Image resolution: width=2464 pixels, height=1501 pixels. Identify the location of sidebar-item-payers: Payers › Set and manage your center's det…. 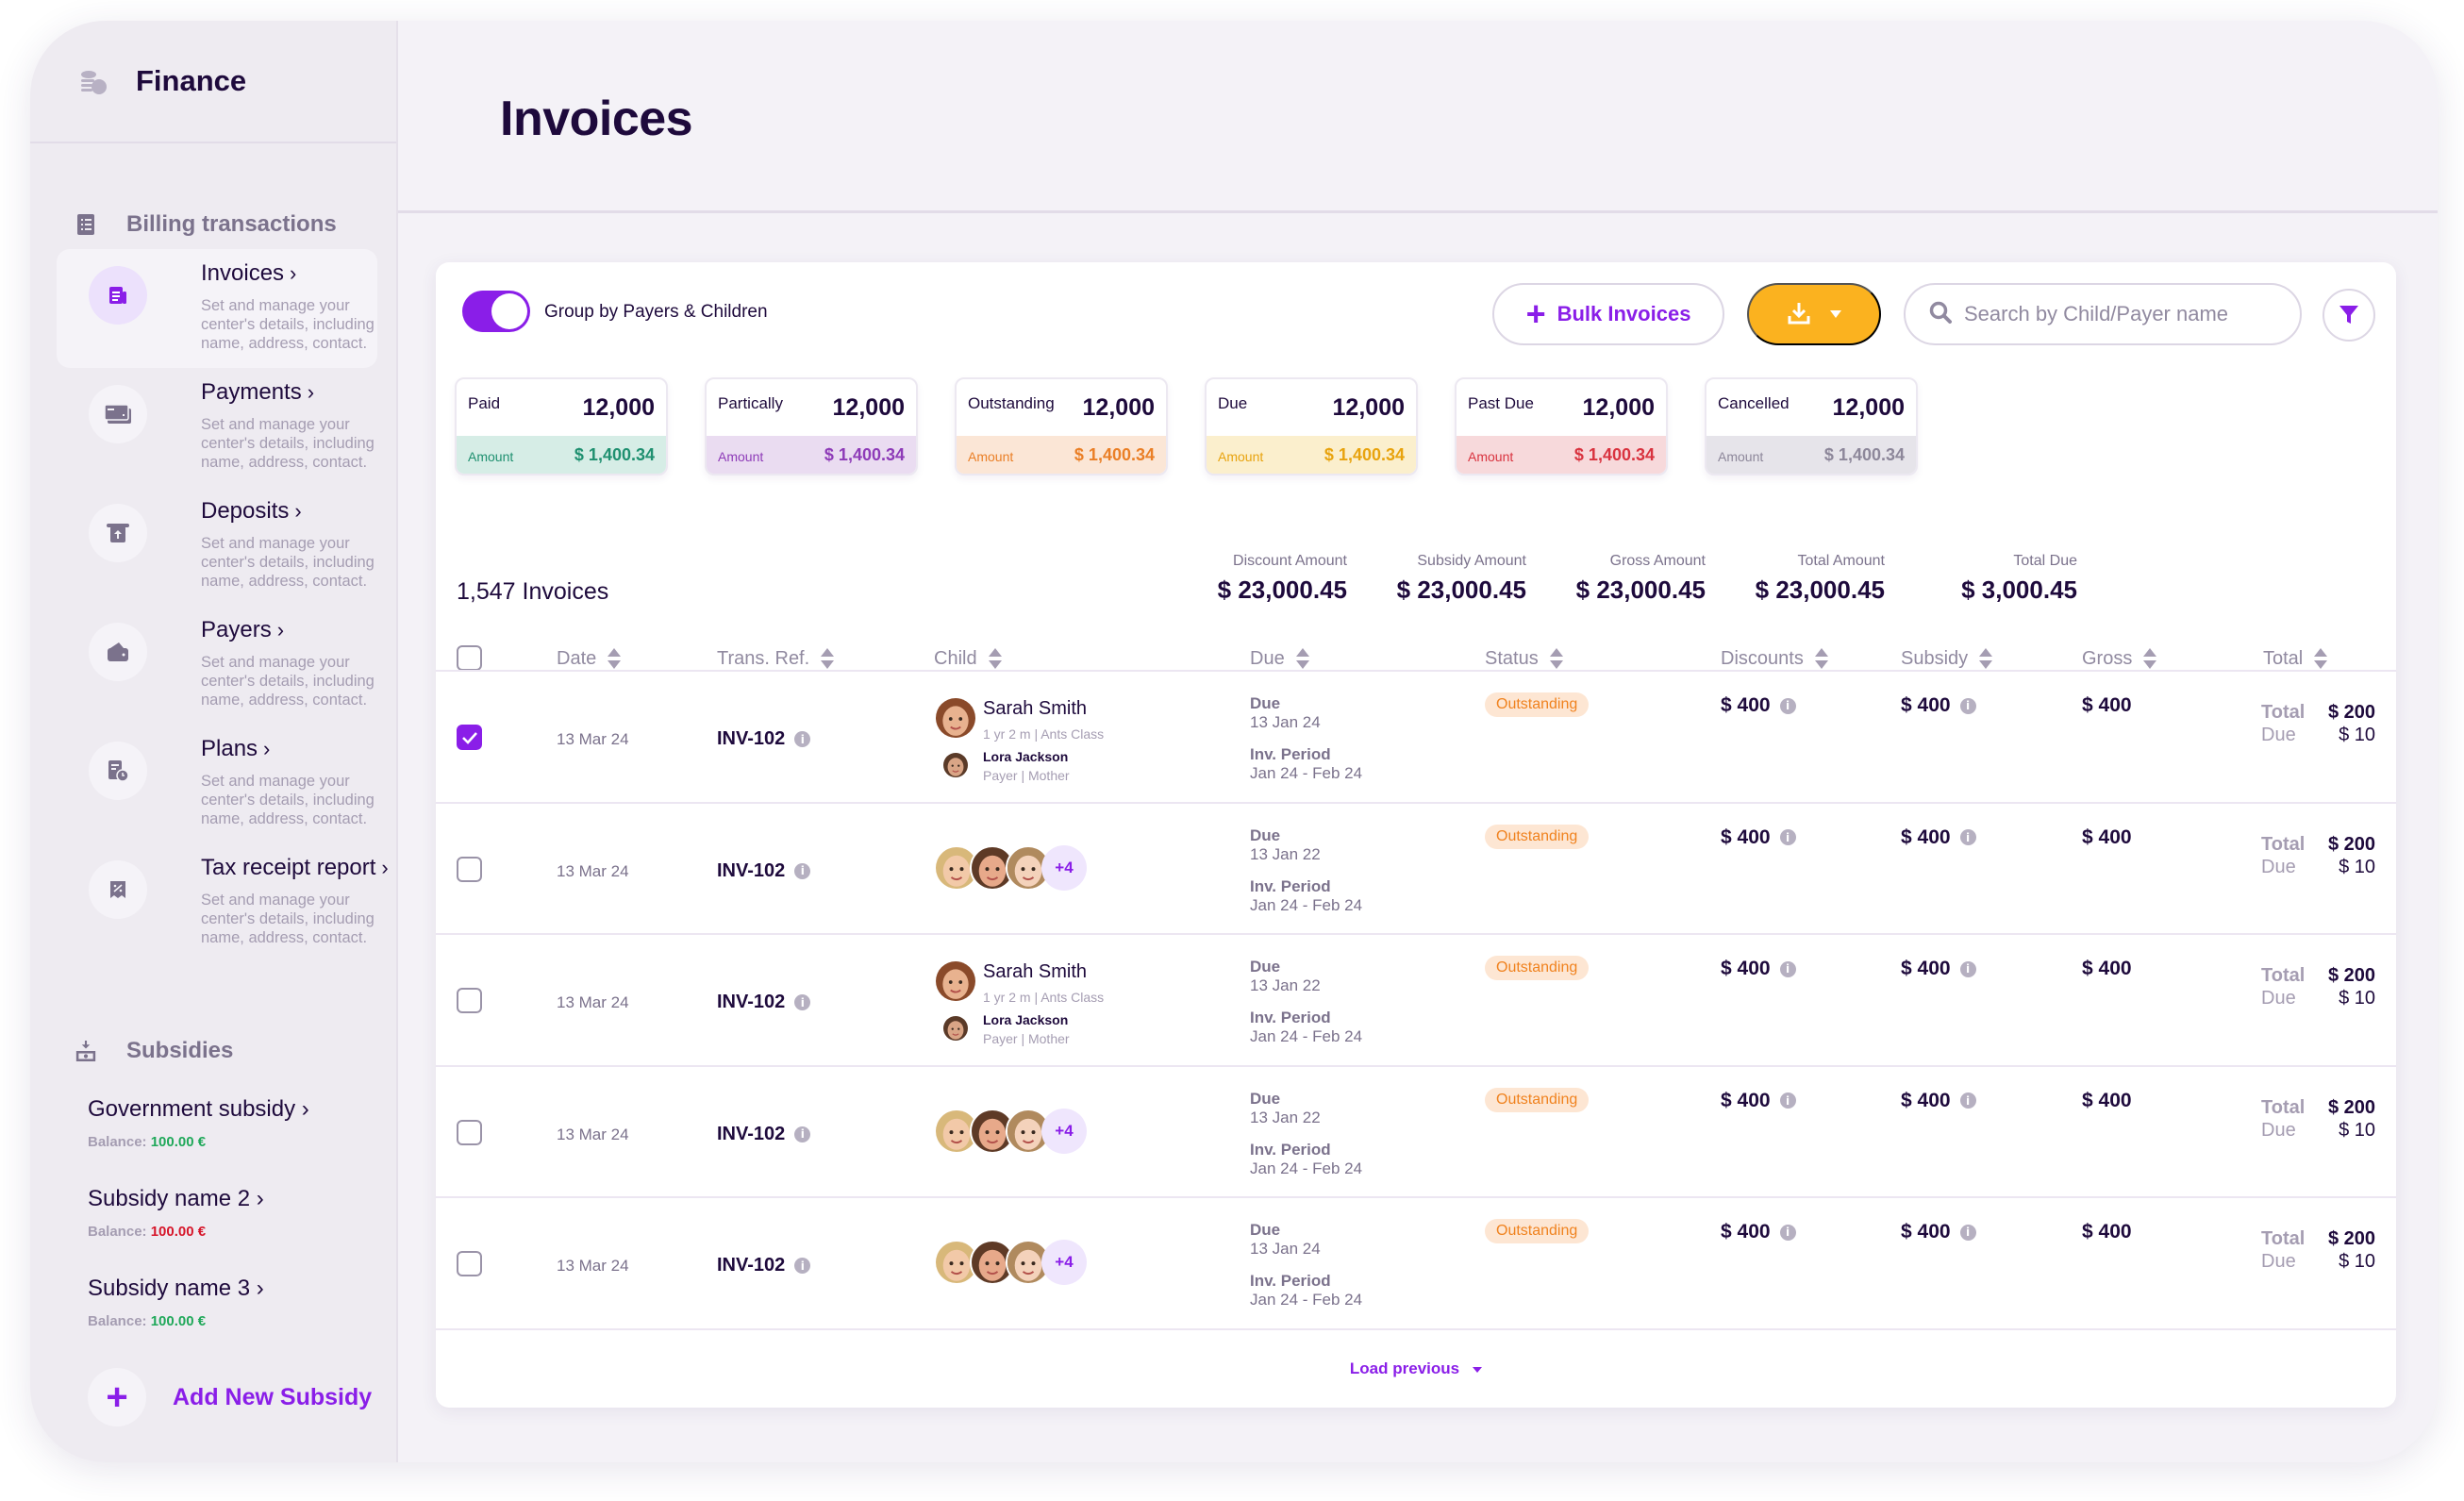
(217, 665).